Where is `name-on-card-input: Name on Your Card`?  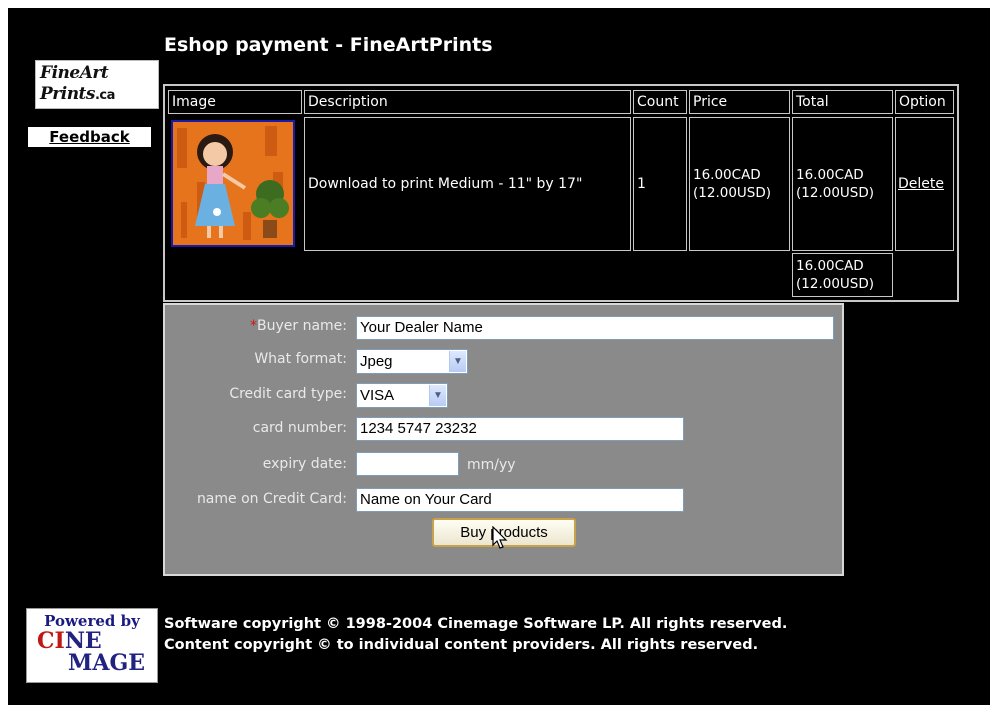
name-on-card-input: Name on Your Card is located at coordinates (520, 500).